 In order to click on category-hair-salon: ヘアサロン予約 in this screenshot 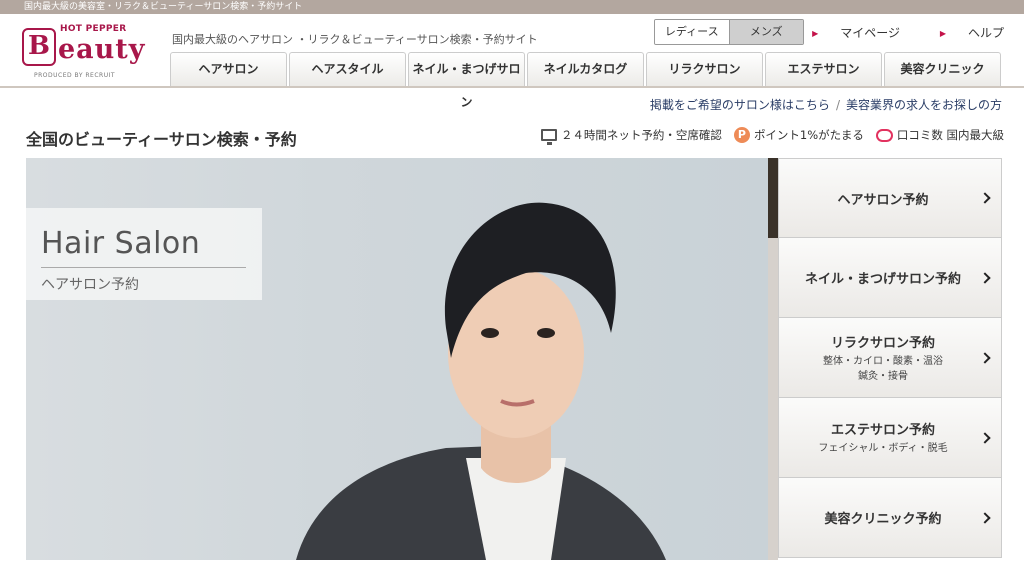, I will do `click(890, 198)`.